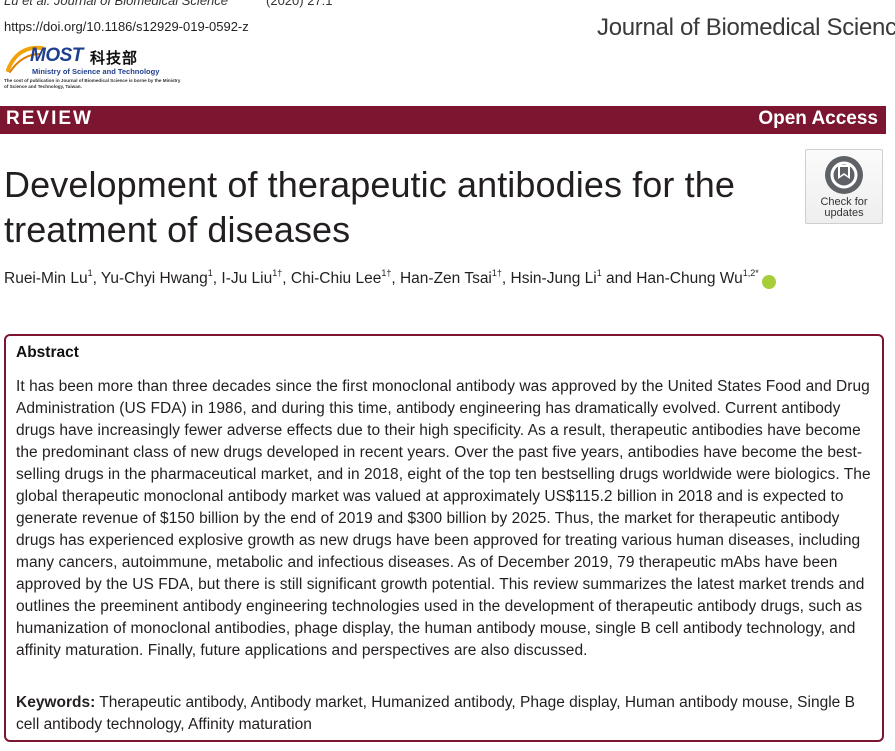 The image size is (895, 751). Describe the element at coordinates (554, 278) in the screenshot. I see `author-name: Hsin-Jung Li` at that location.